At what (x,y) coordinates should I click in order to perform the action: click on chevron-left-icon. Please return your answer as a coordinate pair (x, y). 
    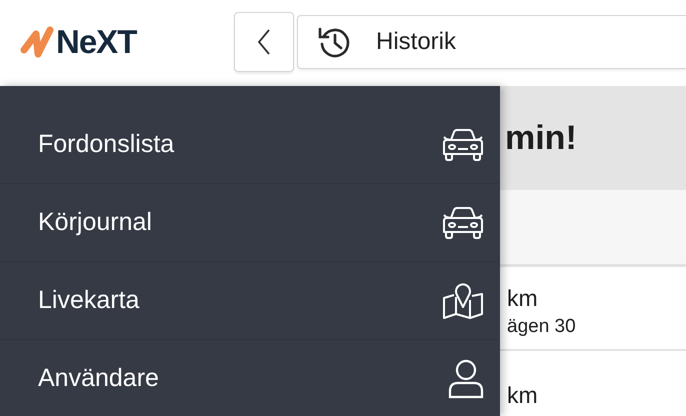
    Looking at the image, I should click on (264, 42).